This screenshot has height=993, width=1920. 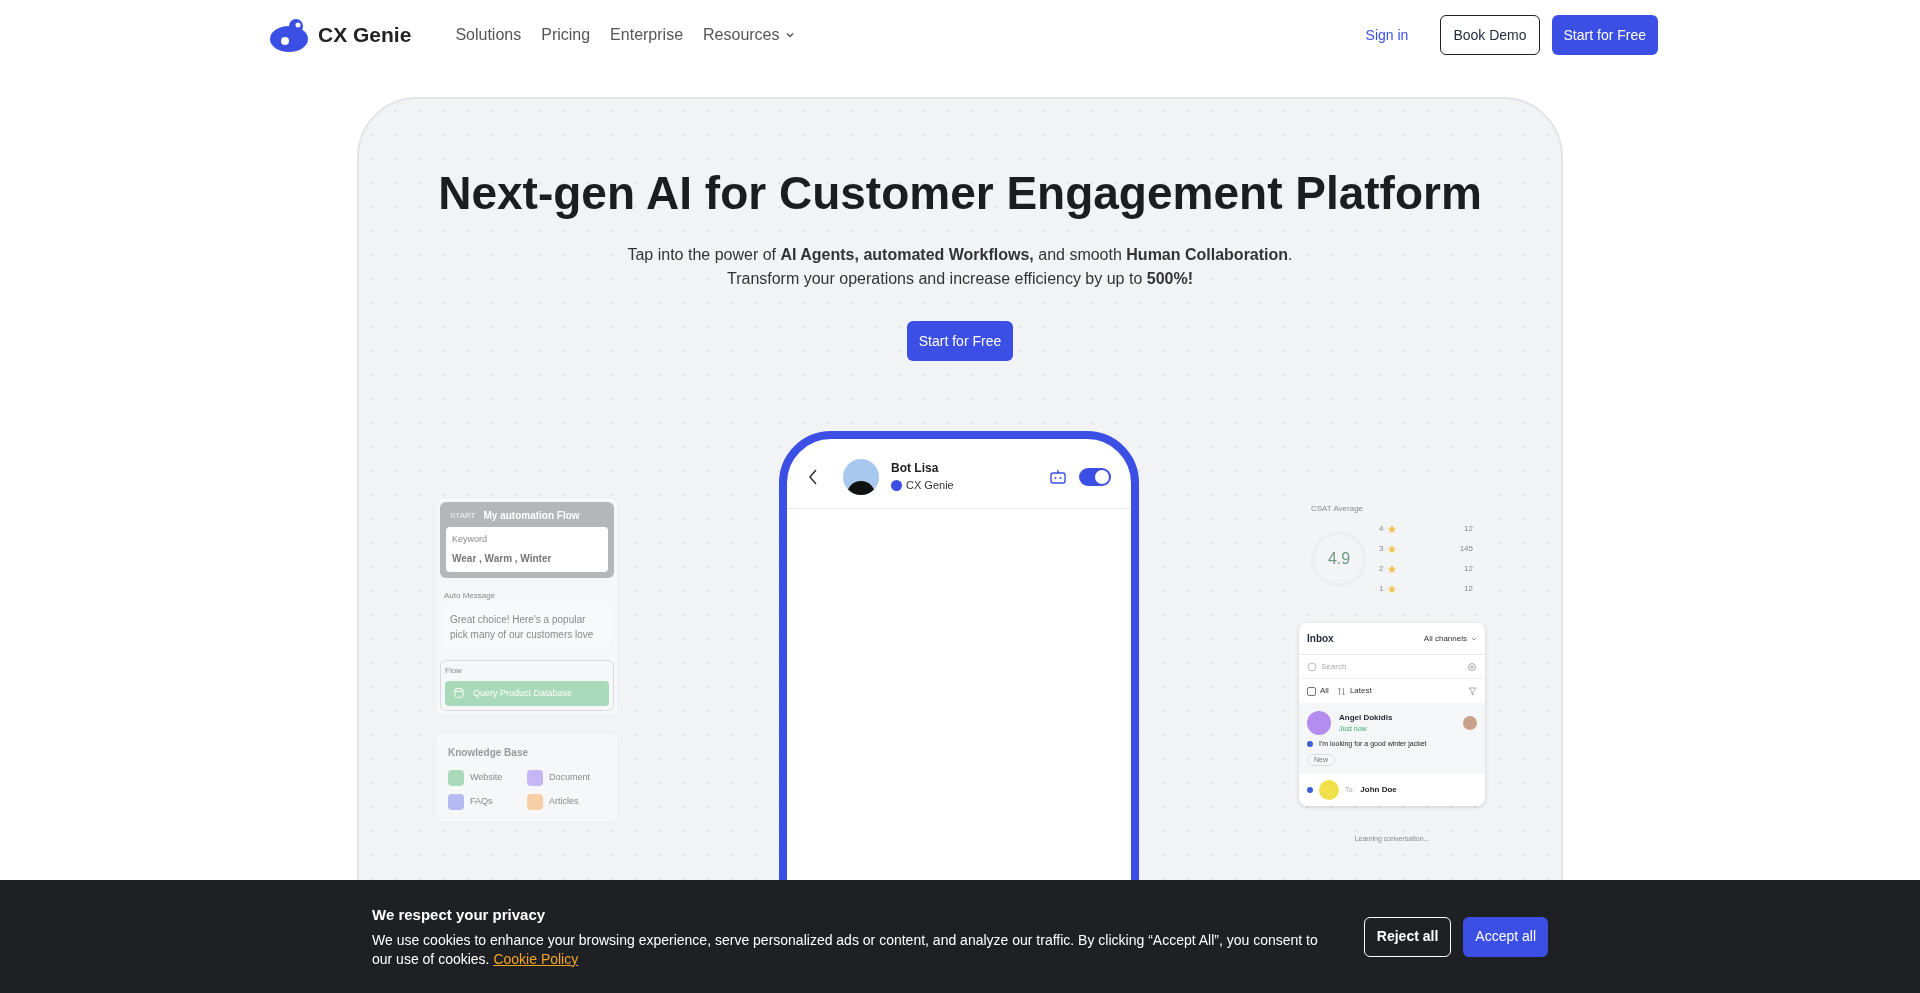 I want to click on nav-link: Solutions, so click(x=488, y=35).